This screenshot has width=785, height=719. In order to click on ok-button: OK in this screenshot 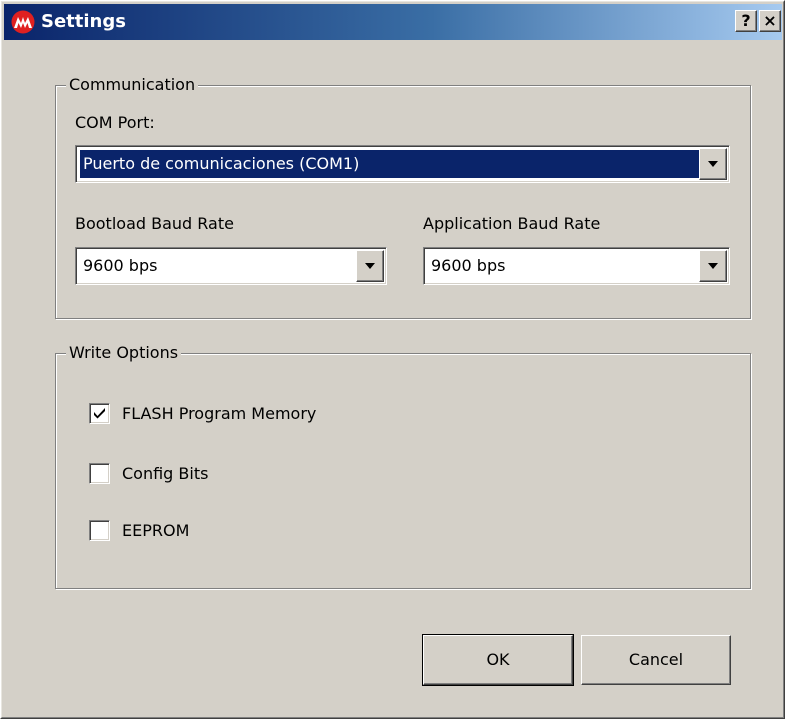, I will do `click(498, 660)`.